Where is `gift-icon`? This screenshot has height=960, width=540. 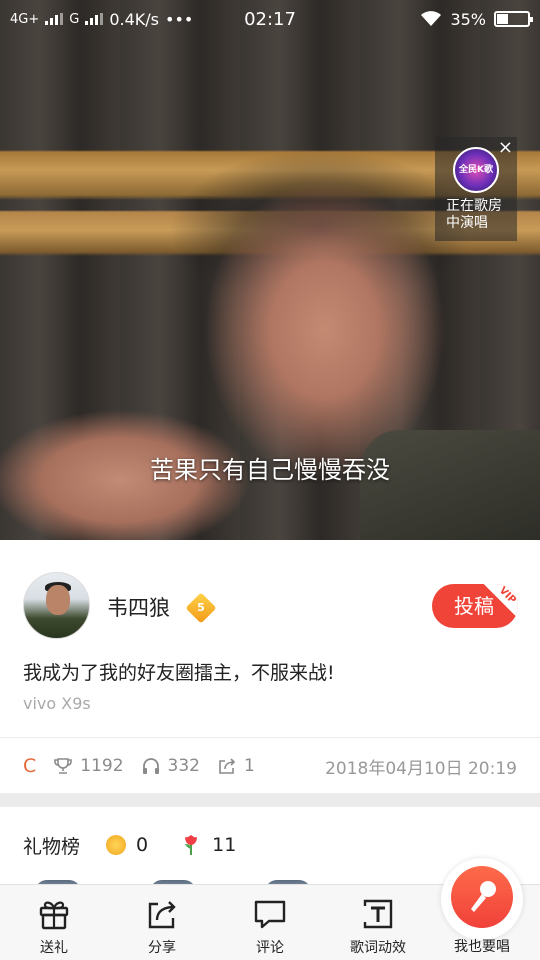 gift-icon is located at coordinates (54, 915).